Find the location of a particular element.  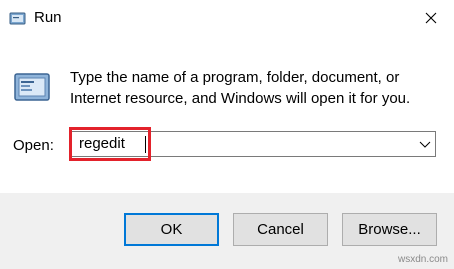

open-combobox: regedit is located at coordinates (252, 144).